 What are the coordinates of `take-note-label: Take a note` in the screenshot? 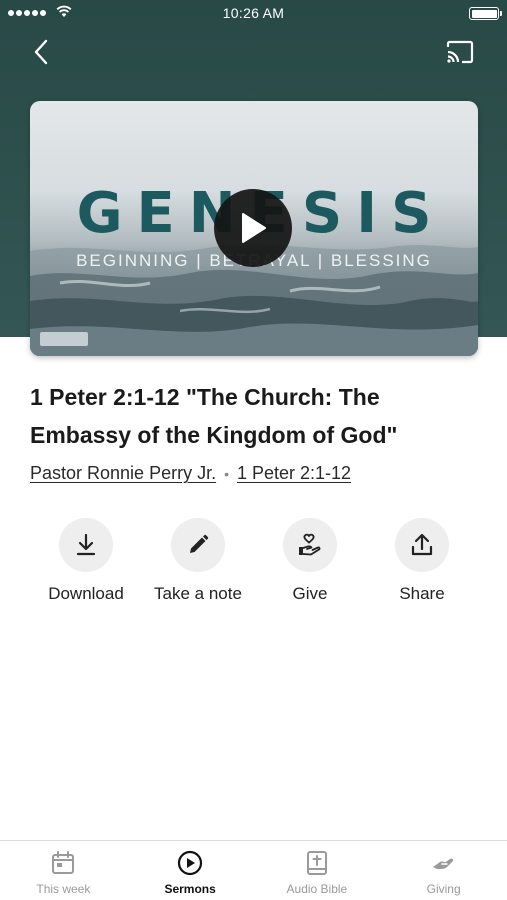 It's located at (198, 593).